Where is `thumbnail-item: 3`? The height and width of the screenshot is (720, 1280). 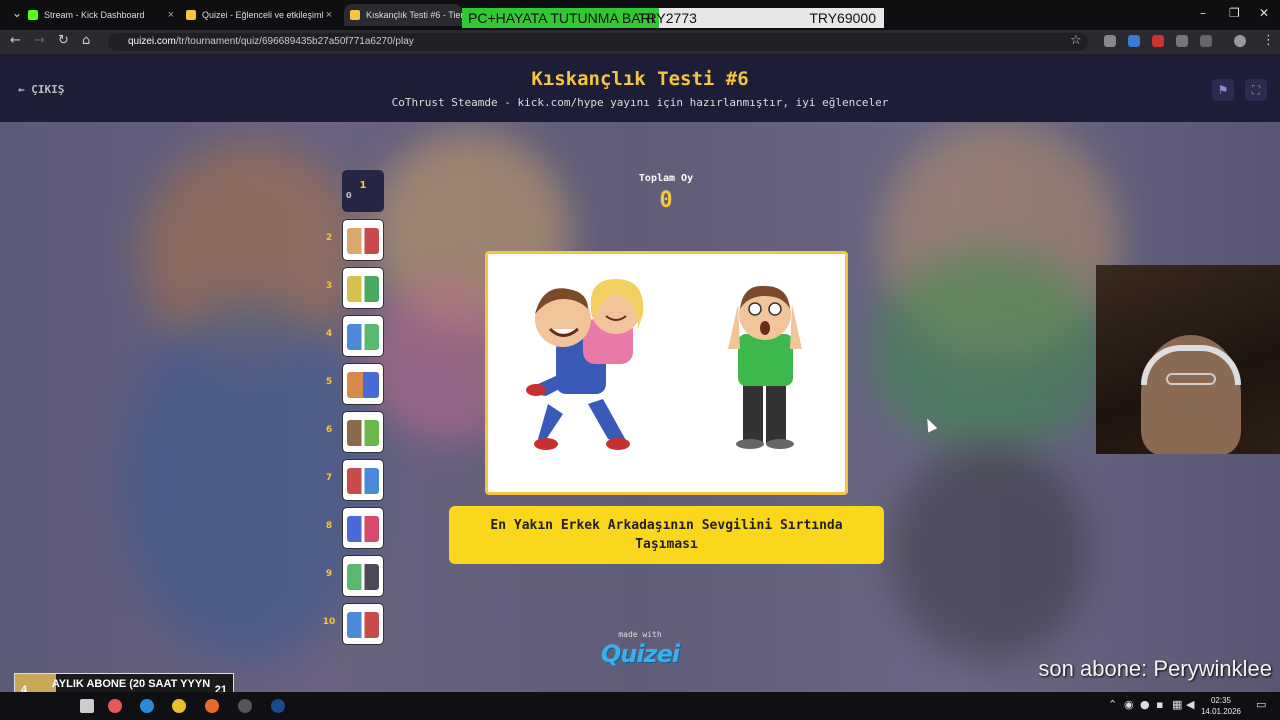 thumbnail-item: 3 is located at coordinates (354, 288).